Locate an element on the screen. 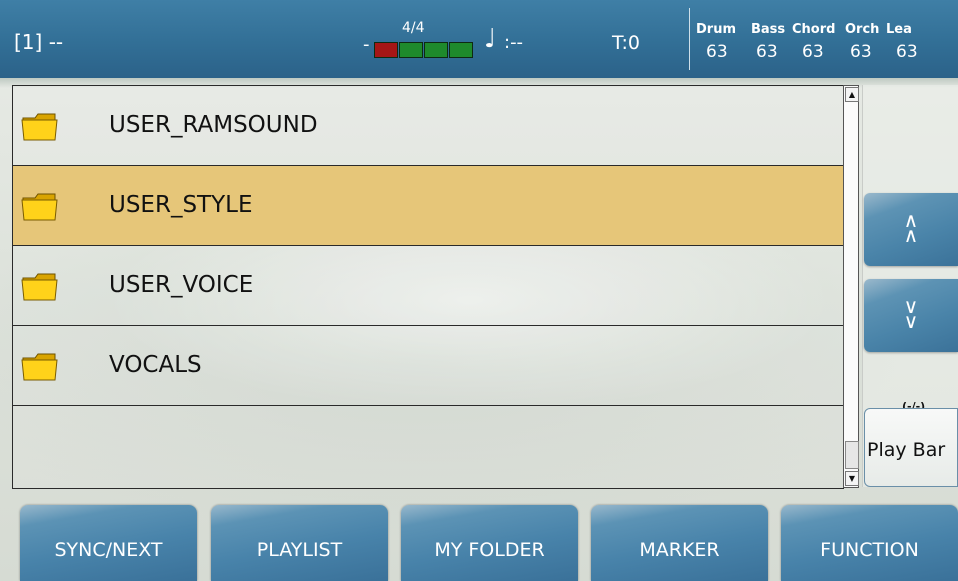 The image size is (958, 581). mixer-label-drum: Drum is located at coordinates (716, 29).